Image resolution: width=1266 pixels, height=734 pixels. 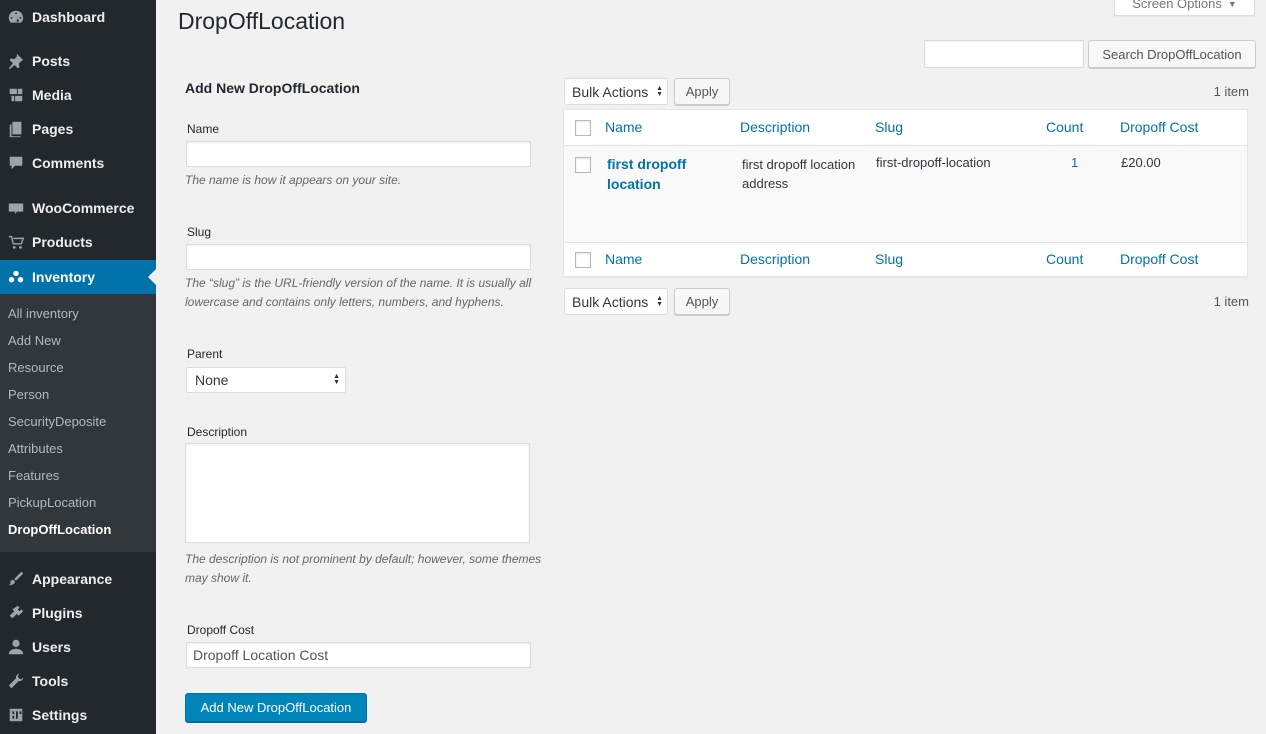 I want to click on menu-item-pages: Pages, so click(x=78, y=129).